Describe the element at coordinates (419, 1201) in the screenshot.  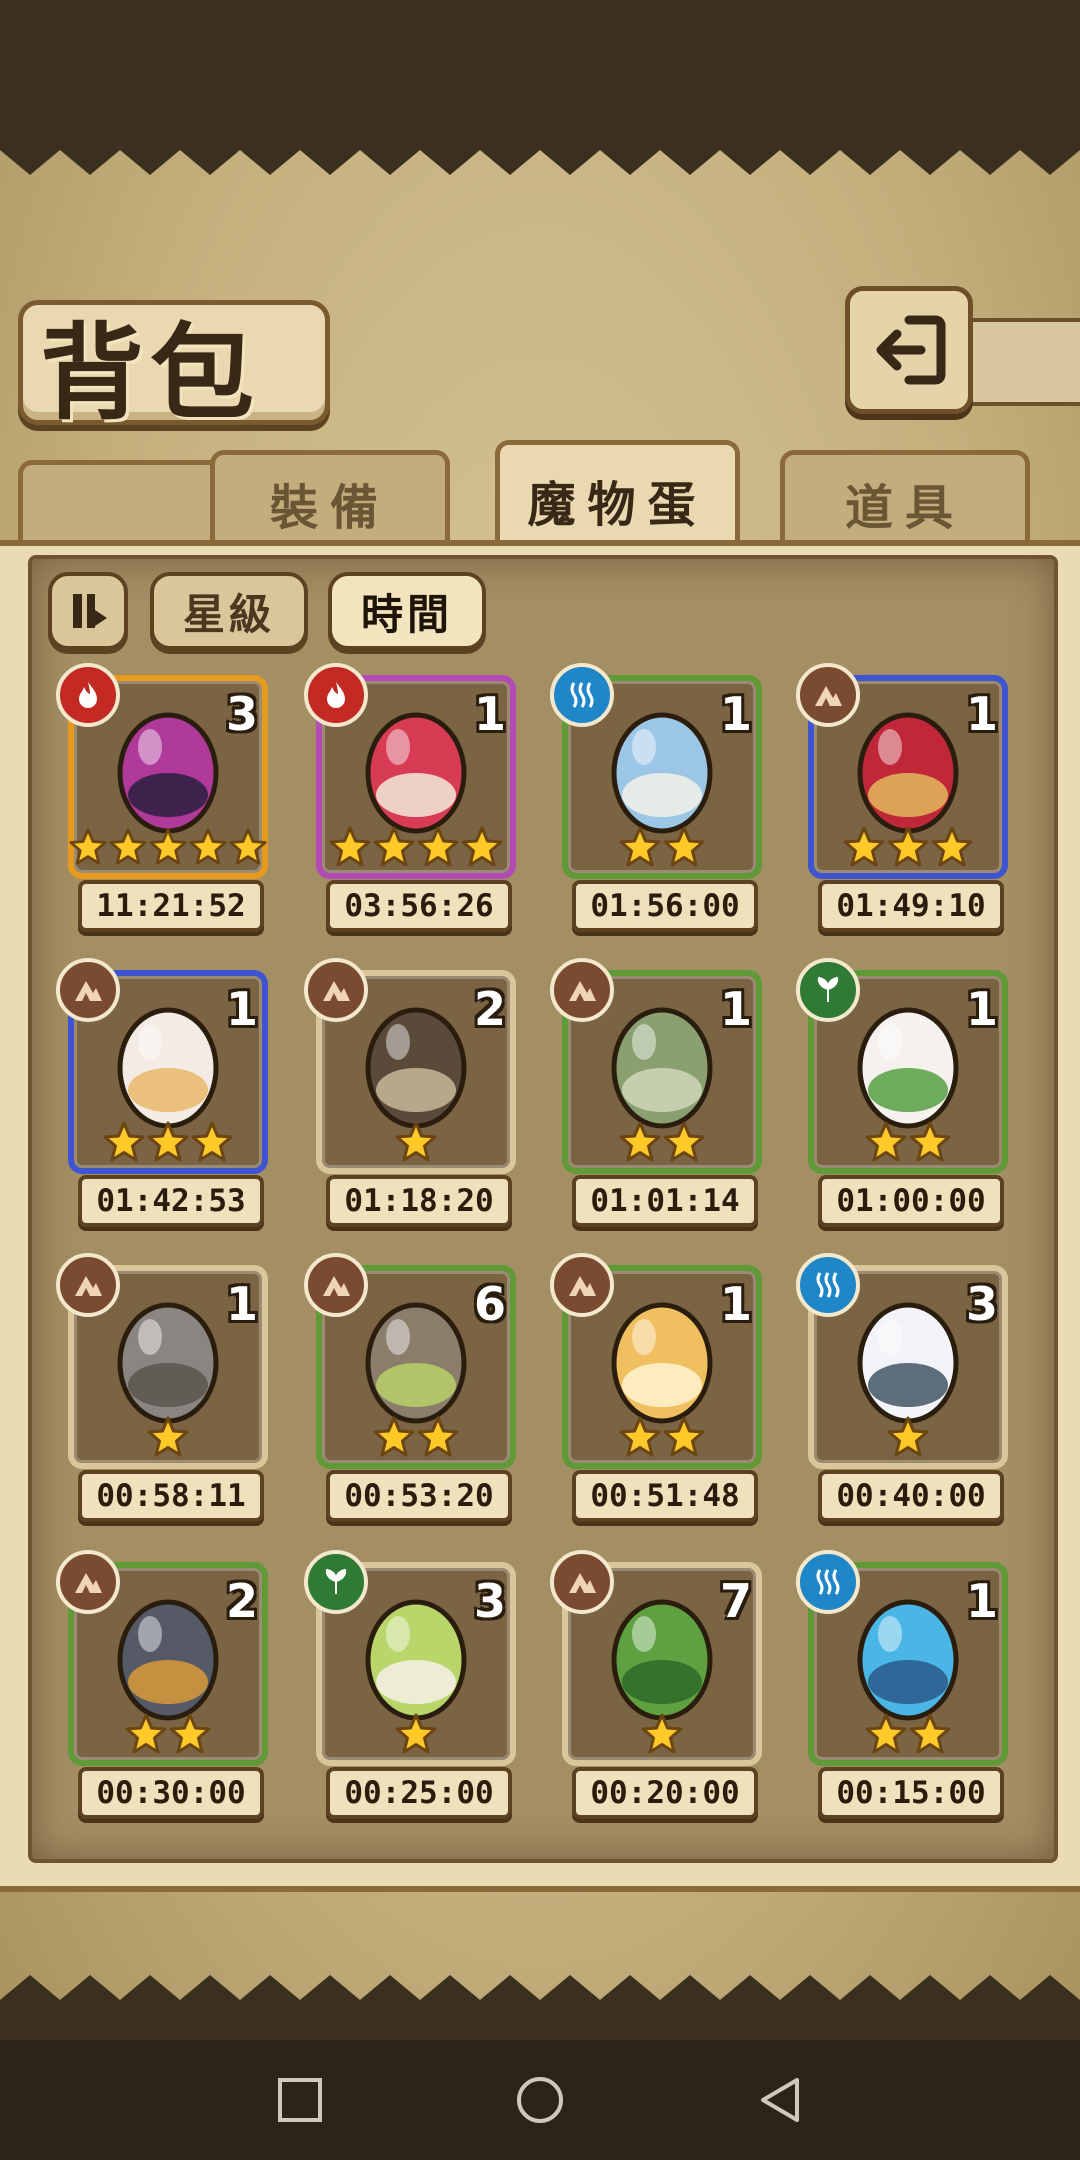
I see `hatch-timer: 01:18:20` at that location.